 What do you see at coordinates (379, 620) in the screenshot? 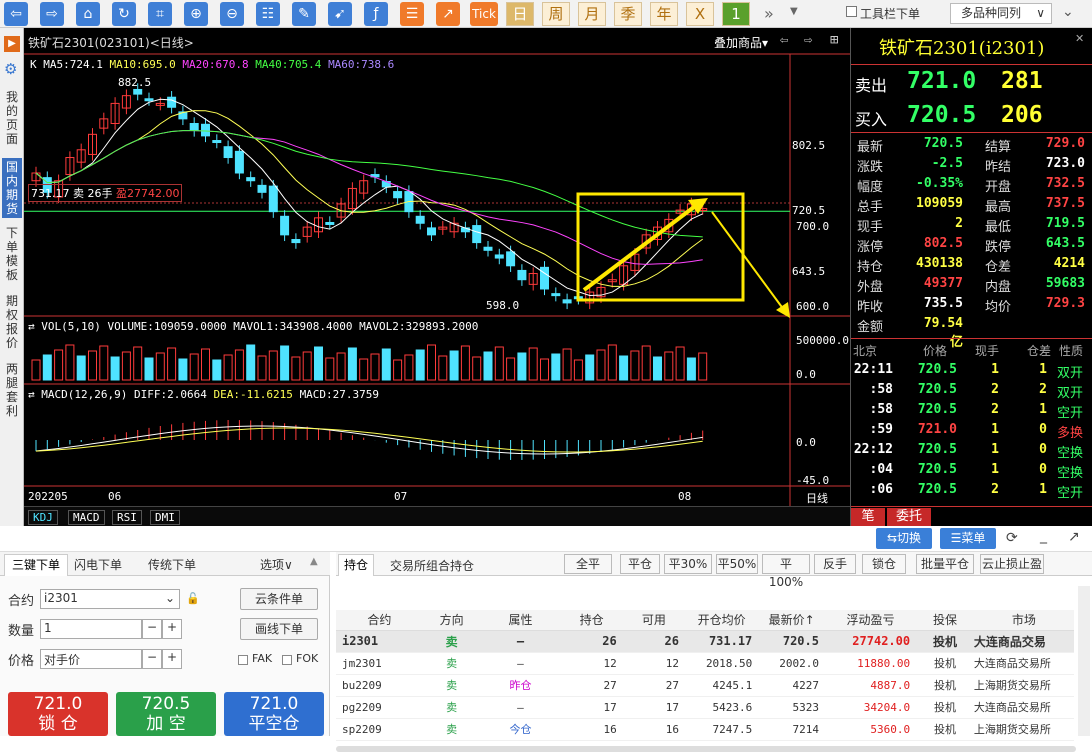
I see `positions-header-cell: 合约` at bounding box center [379, 620].